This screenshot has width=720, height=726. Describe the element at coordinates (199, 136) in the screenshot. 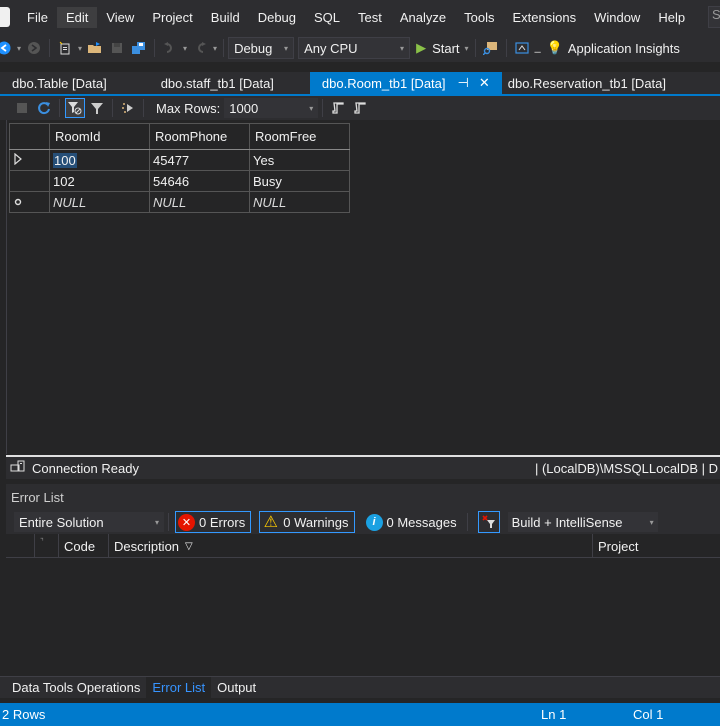

I see `column-header-roomphone: RoomPhone` at that location.